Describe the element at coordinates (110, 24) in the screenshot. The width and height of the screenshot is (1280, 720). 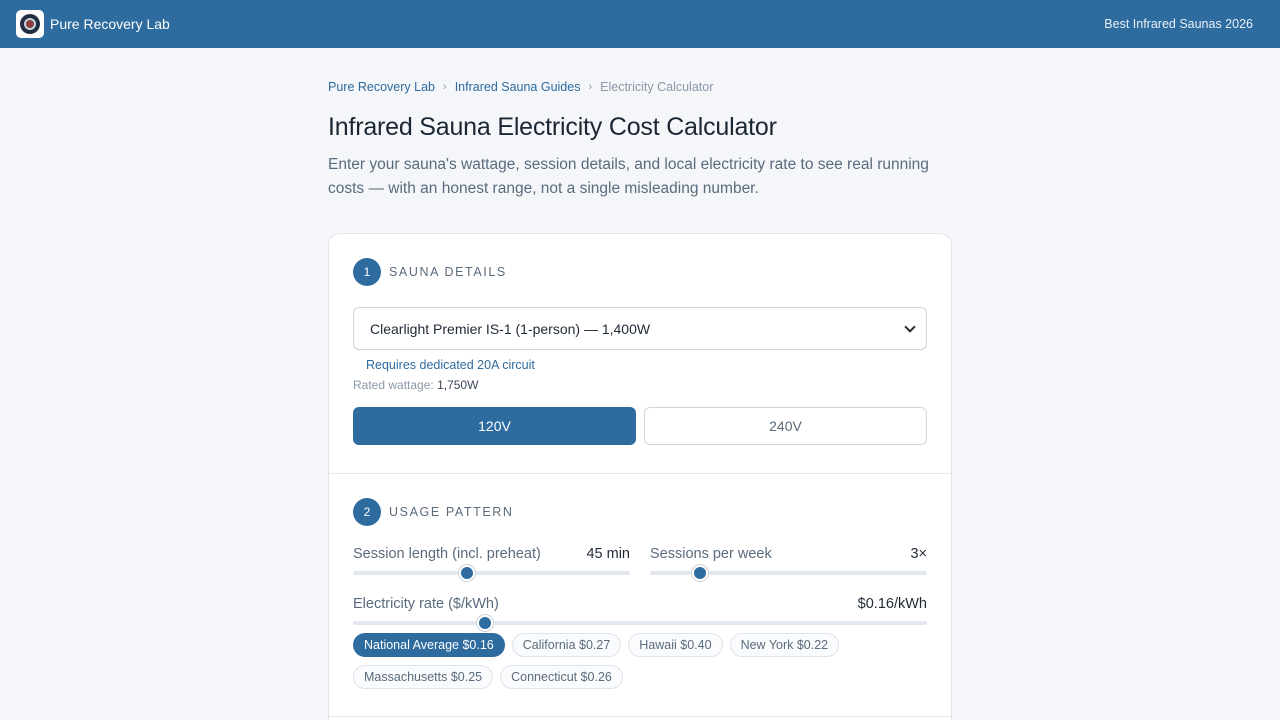
I see `brand-name: Pure Recovery Lab` at that location.